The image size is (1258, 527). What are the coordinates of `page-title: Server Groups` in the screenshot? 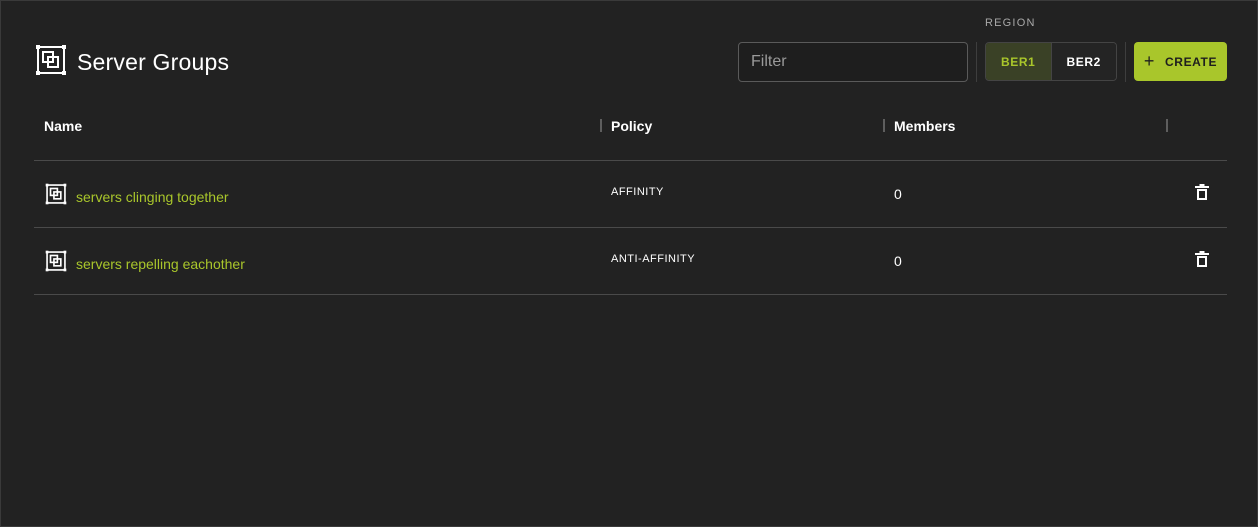 It's located at (132, 62).